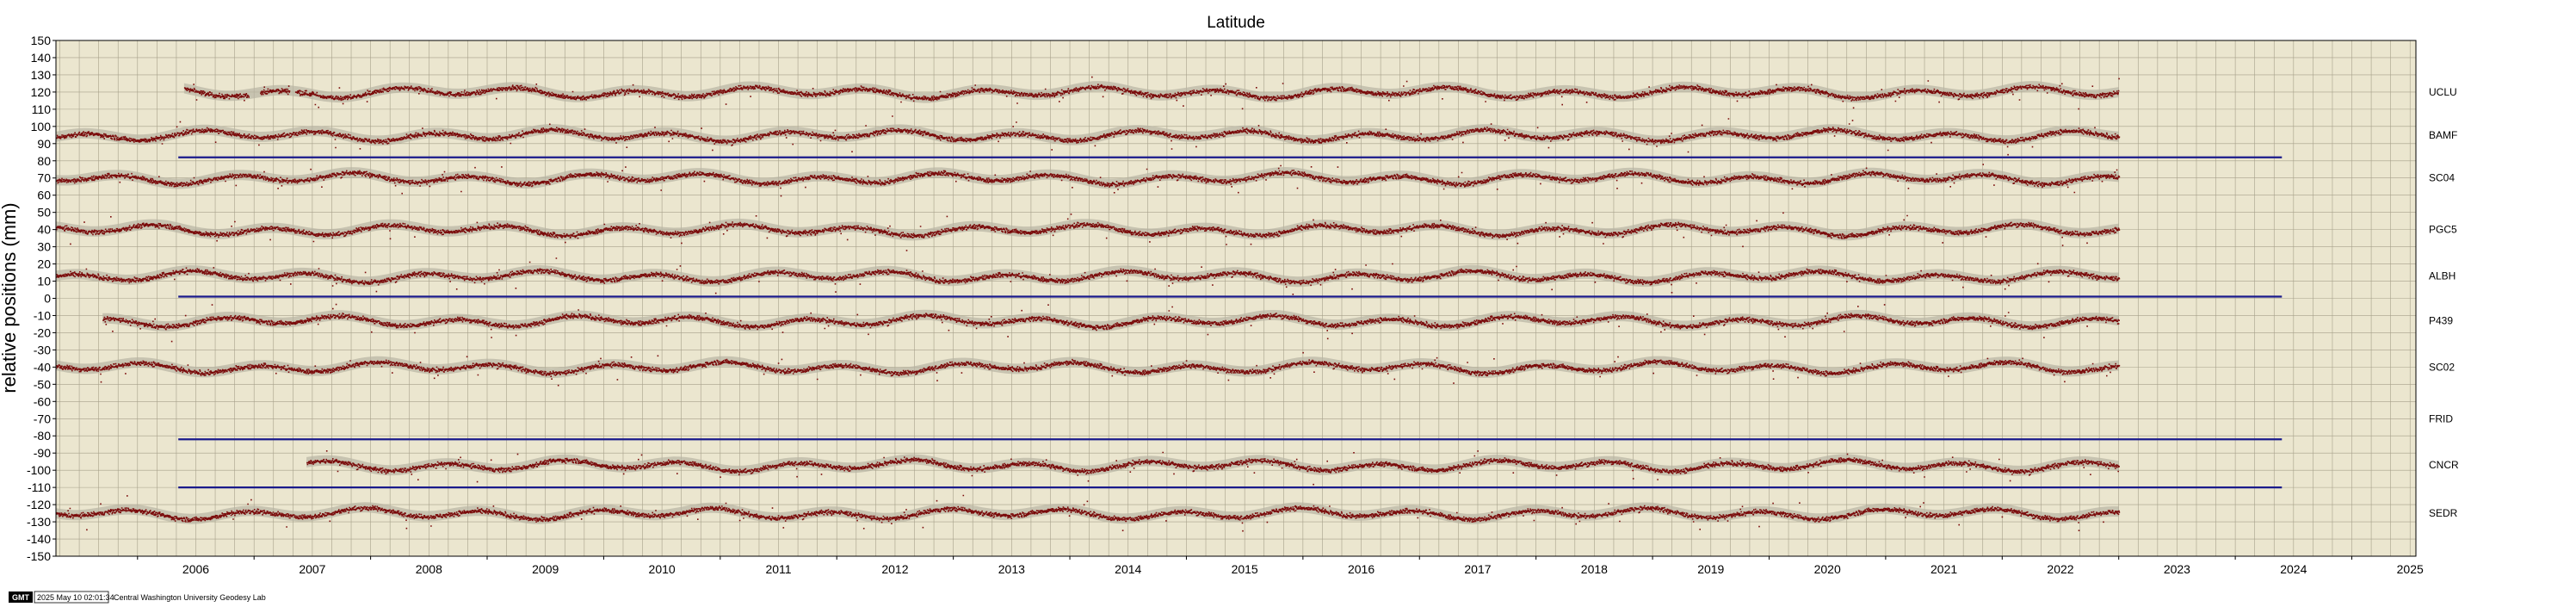 Image resolution: width=2576 pixels, height=607 pixels. What do you see at coordinates (44, 264) in the screenshot?
I see `y-tick-label: 20` at bounding box center [44, 264].